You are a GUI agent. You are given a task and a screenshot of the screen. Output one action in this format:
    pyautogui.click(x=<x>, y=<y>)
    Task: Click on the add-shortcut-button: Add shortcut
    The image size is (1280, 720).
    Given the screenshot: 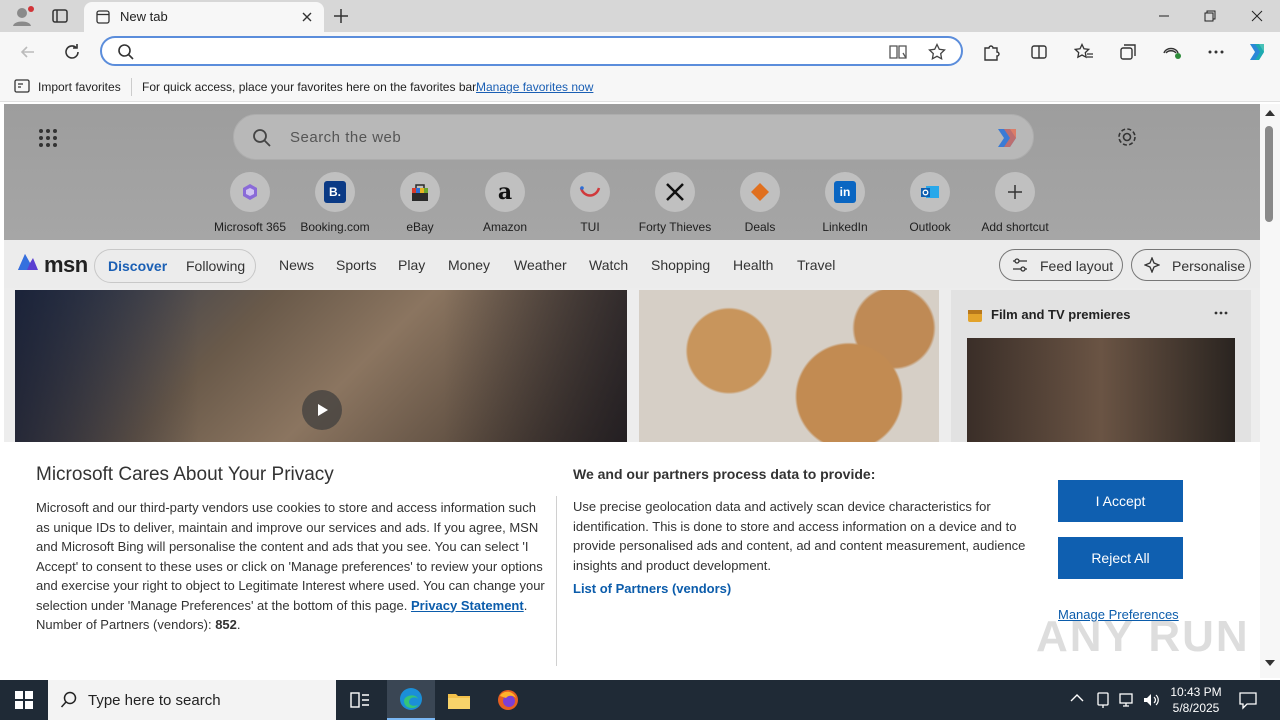 What is the action you would take?
    pyautogui.click(x=1015, y=203)
    